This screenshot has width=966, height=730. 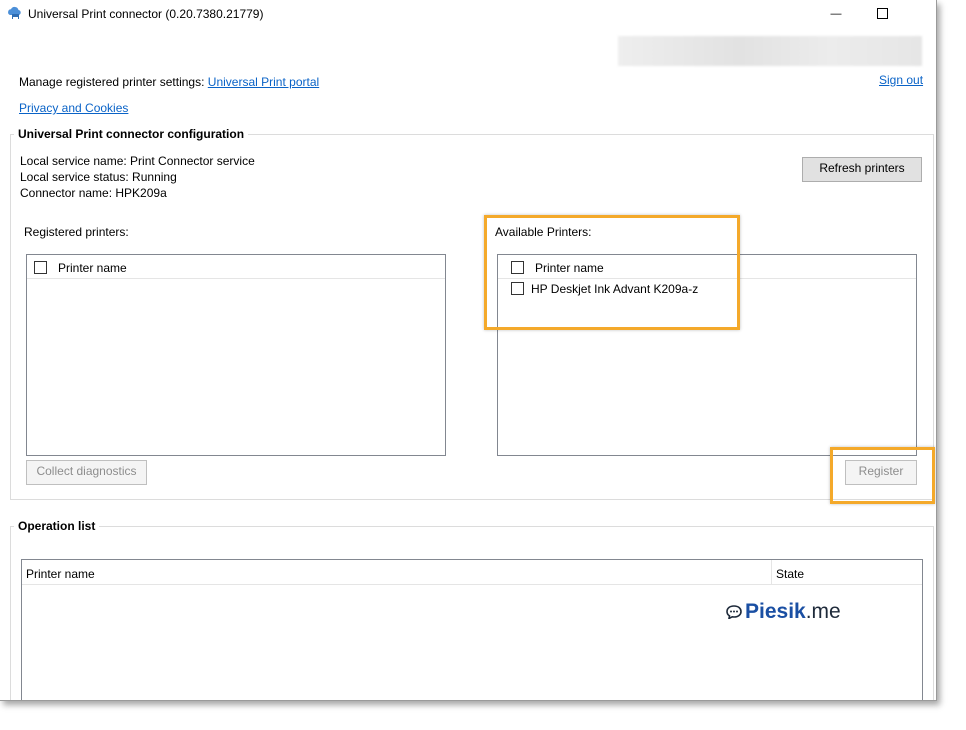 I want to click on register-button: Register, so click(x=881, y=472).